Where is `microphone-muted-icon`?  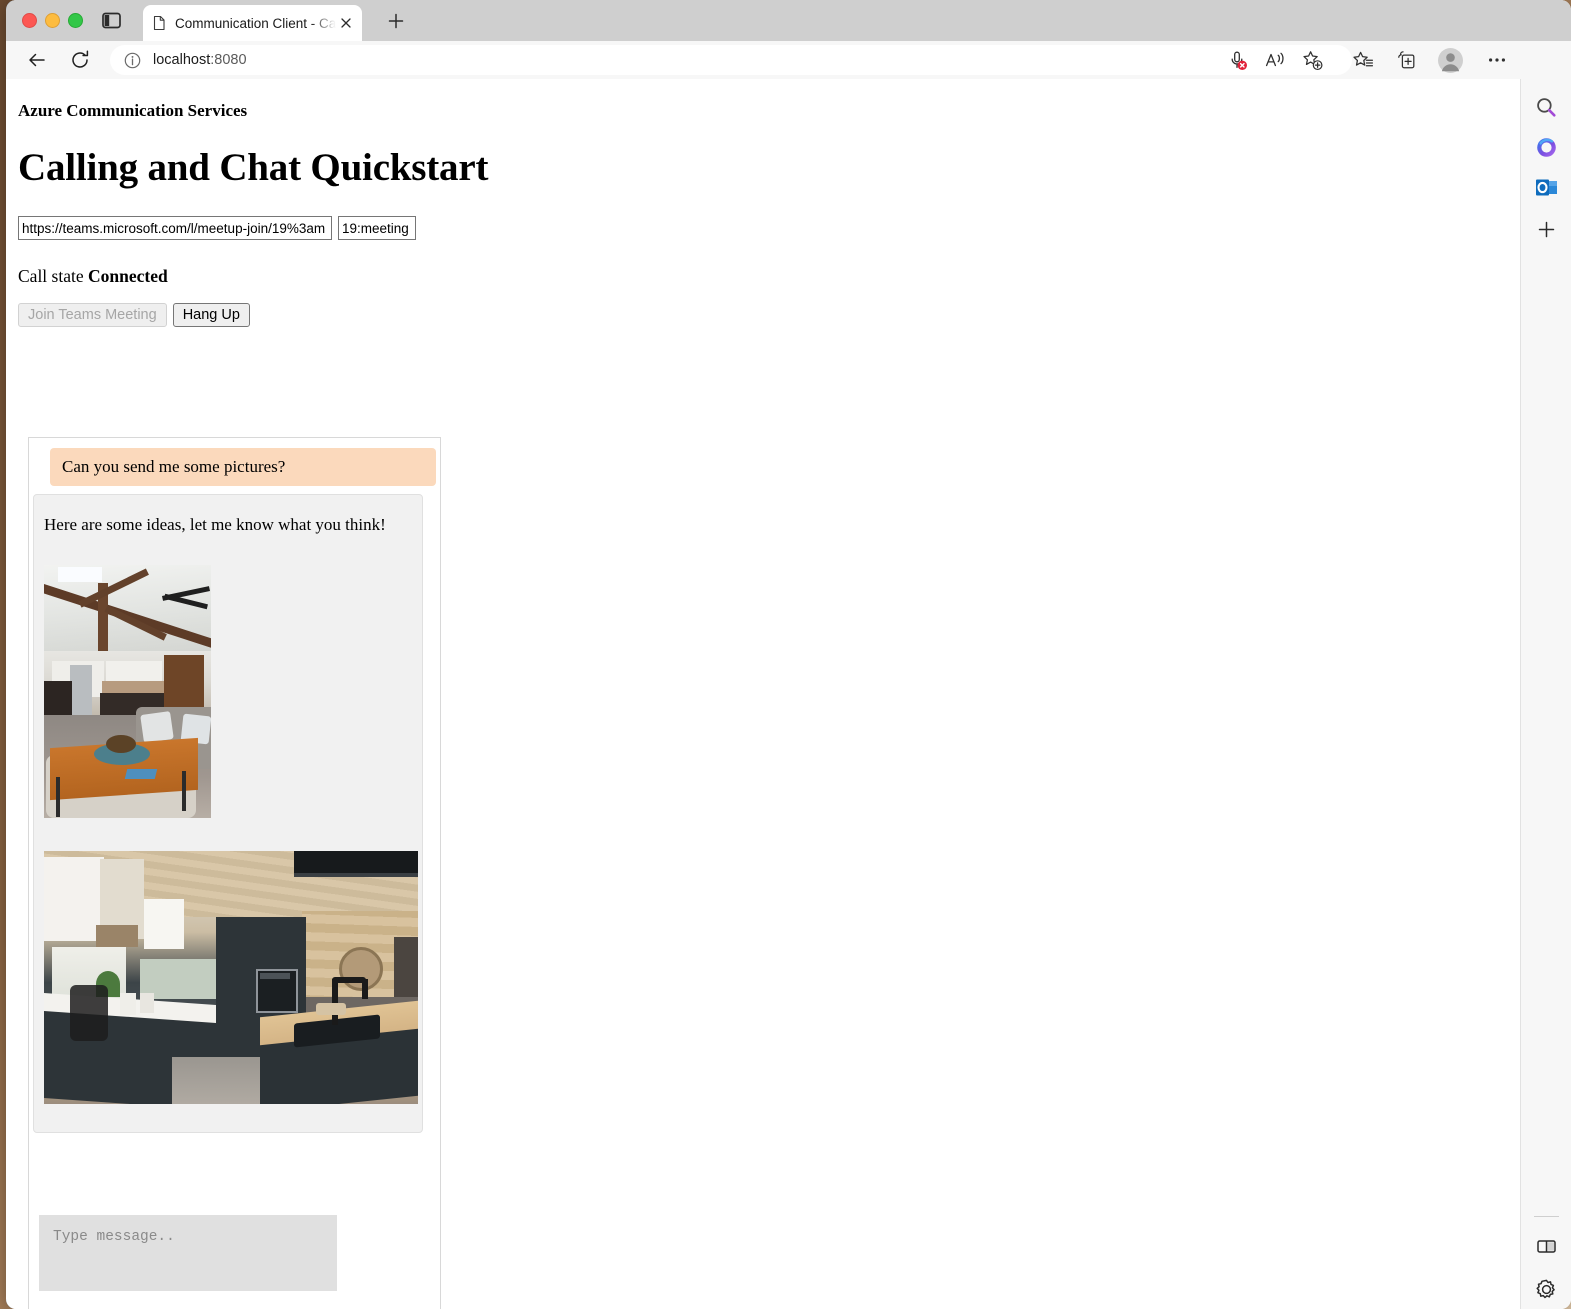
microphone-muted-icon is located at coordinates (1237, 60).